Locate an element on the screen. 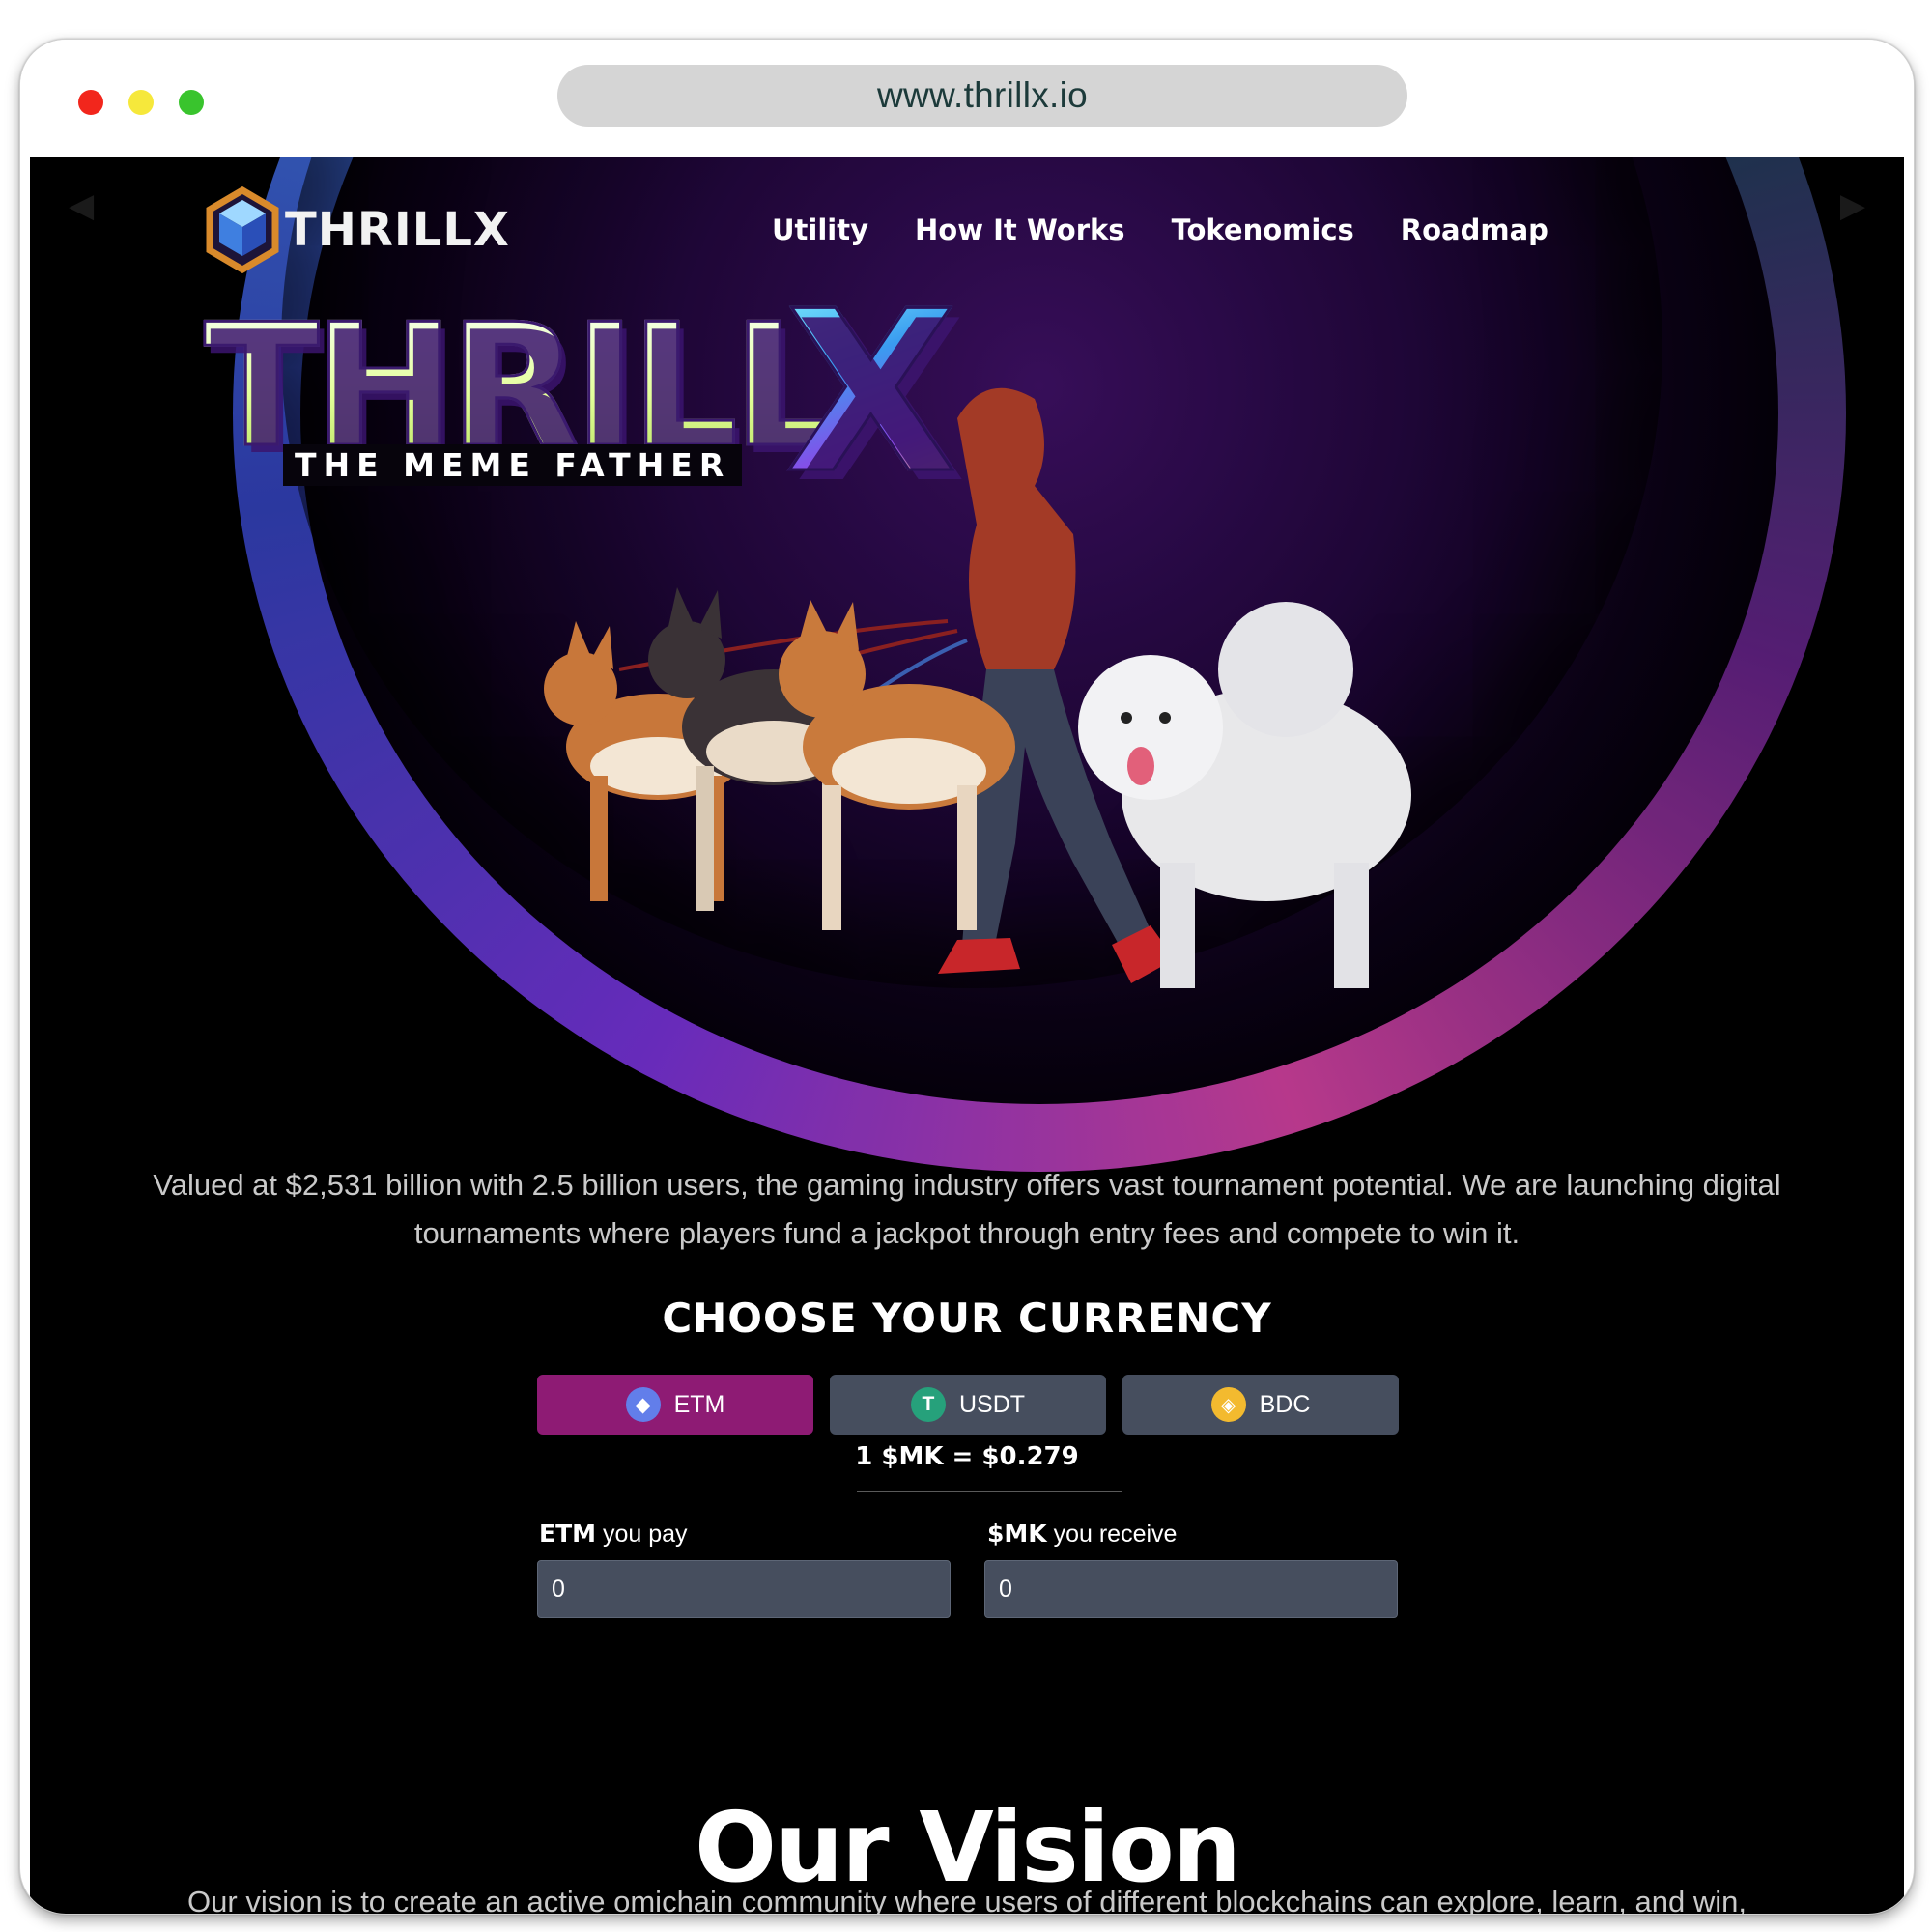 This screenshot has height=1932, width=1932. close-window-button is located at coordinates (90, 102).